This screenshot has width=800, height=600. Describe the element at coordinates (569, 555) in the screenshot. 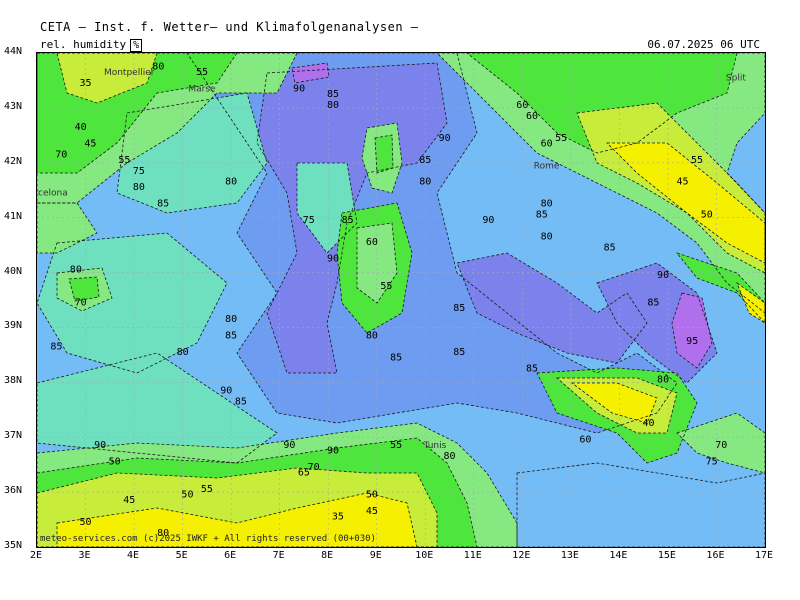

I see `lon-tick-label: 13E` at that location.